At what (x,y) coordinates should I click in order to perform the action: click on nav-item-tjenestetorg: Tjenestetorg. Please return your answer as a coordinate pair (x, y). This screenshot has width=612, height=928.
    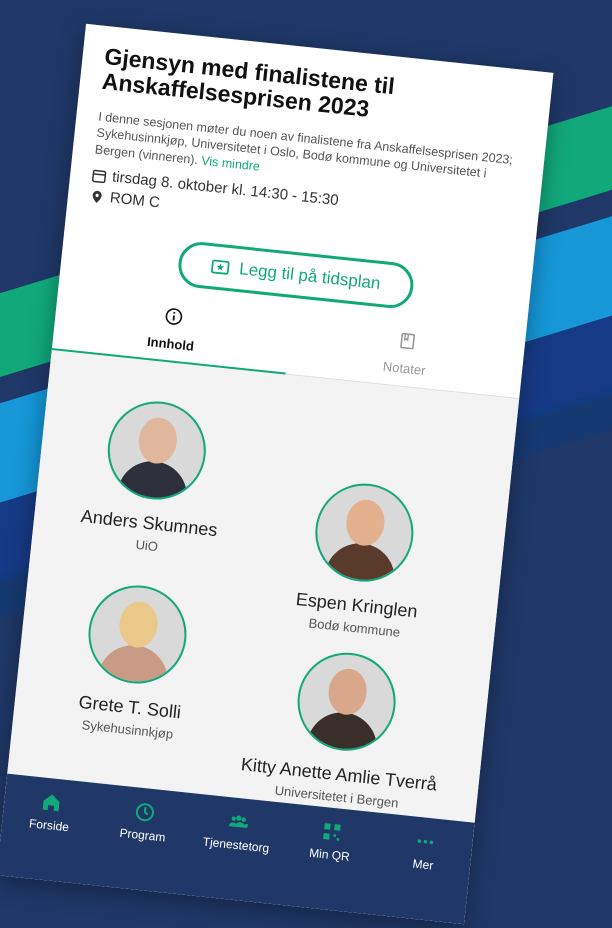
    Looking at the image, I should click on (238, 831).